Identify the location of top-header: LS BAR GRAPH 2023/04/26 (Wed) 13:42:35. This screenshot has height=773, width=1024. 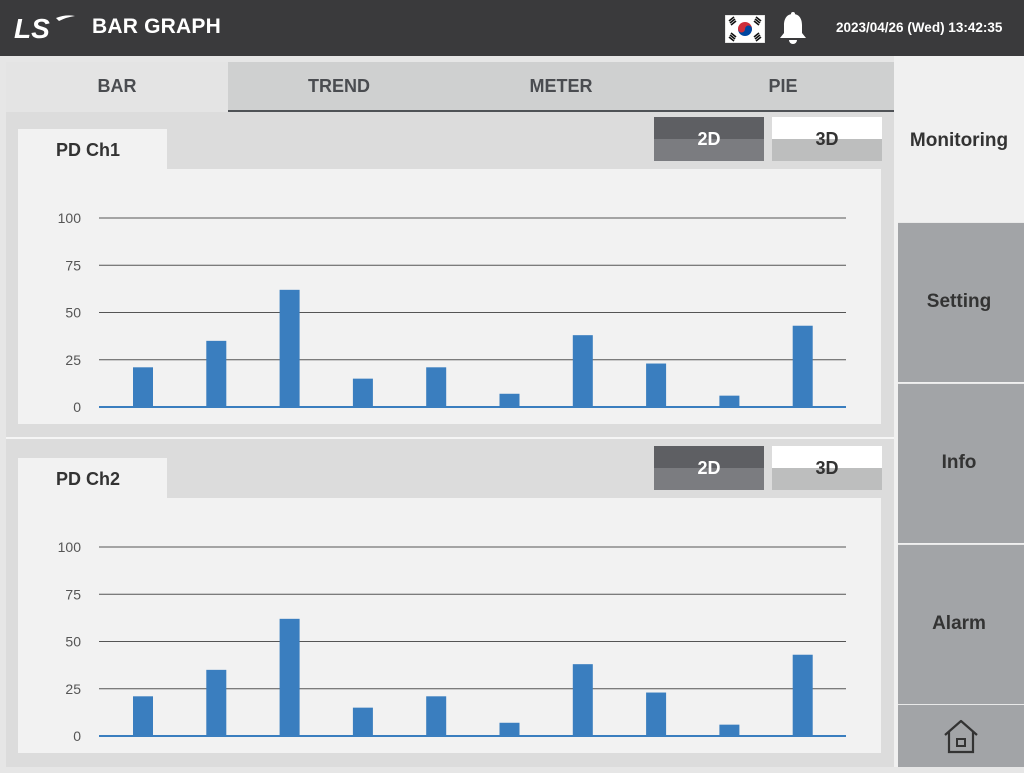
(512, 28).